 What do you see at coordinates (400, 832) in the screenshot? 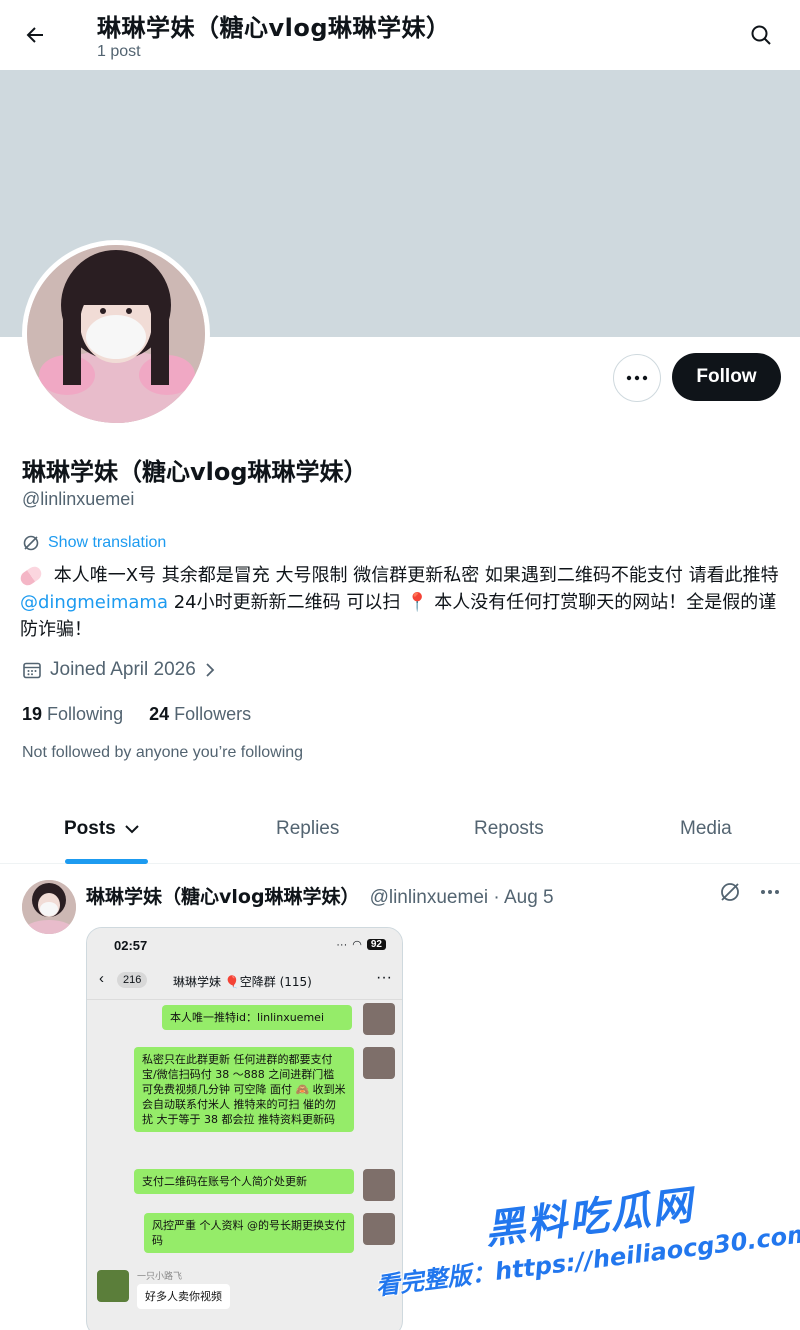
I see `profile-tabs: Posts Replies Reposts Media` at bounding box center [400, 832].